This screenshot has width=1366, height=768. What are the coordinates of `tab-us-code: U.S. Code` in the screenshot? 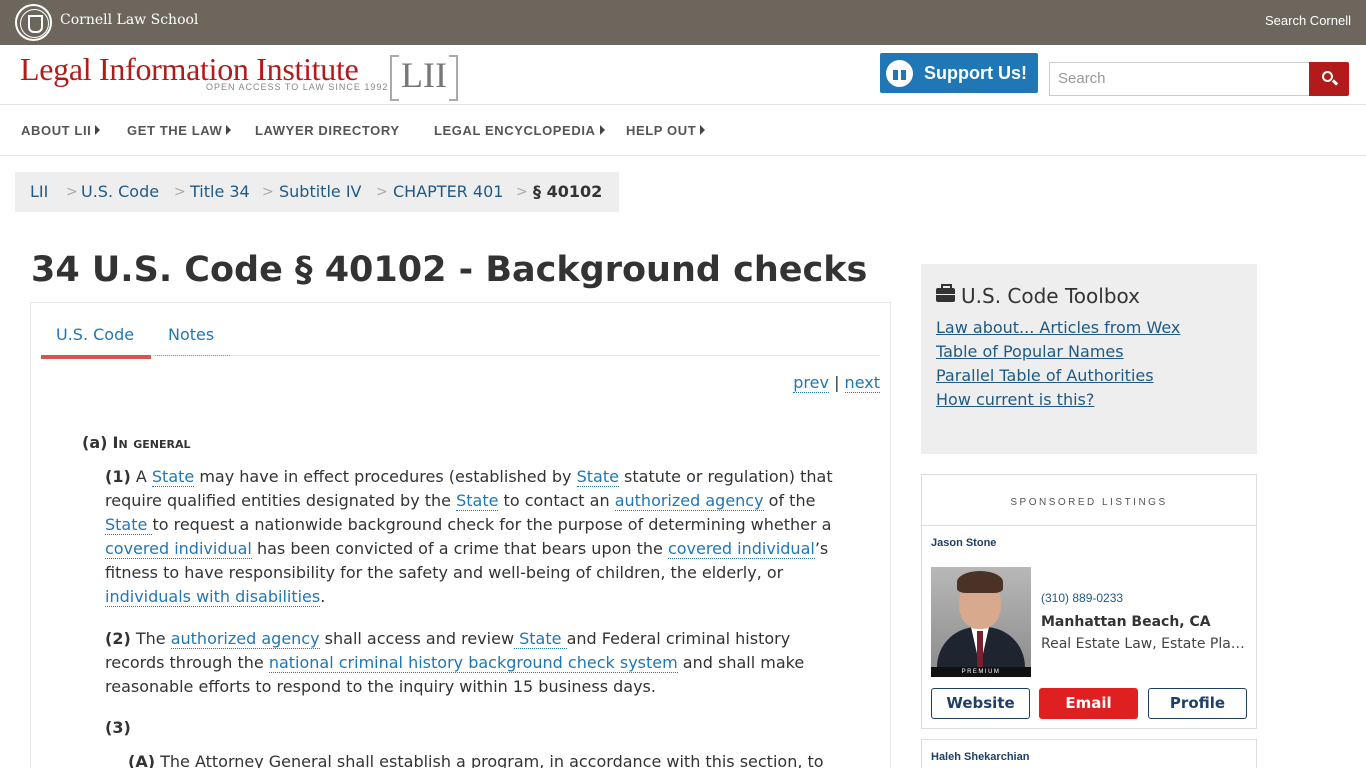 It's located at (95, 334).